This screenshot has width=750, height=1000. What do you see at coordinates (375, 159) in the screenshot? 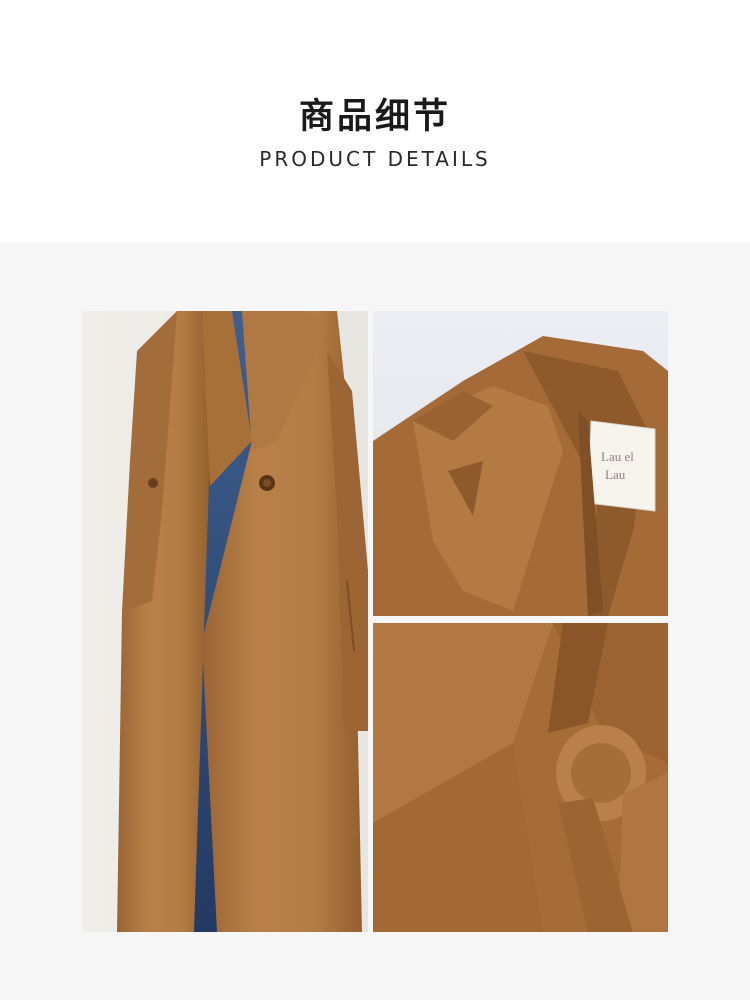
I see `section-title-en: PRODUCT DETAILS` at bounding box center [375, 159].